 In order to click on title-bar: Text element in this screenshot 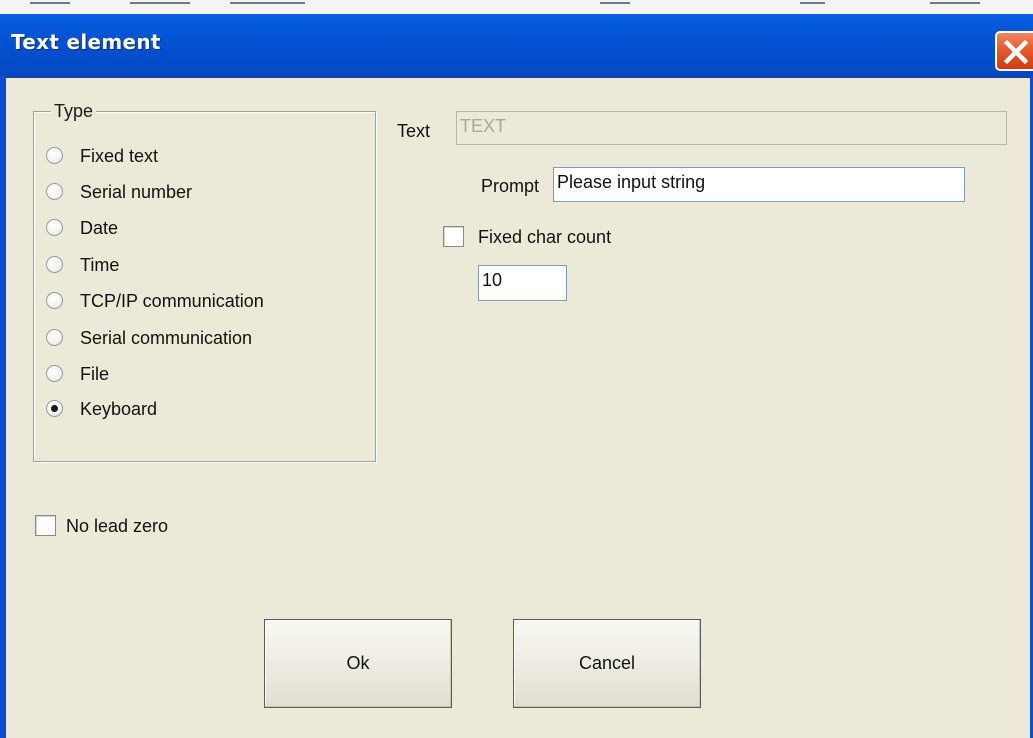, I will do `click(516, 46)`.